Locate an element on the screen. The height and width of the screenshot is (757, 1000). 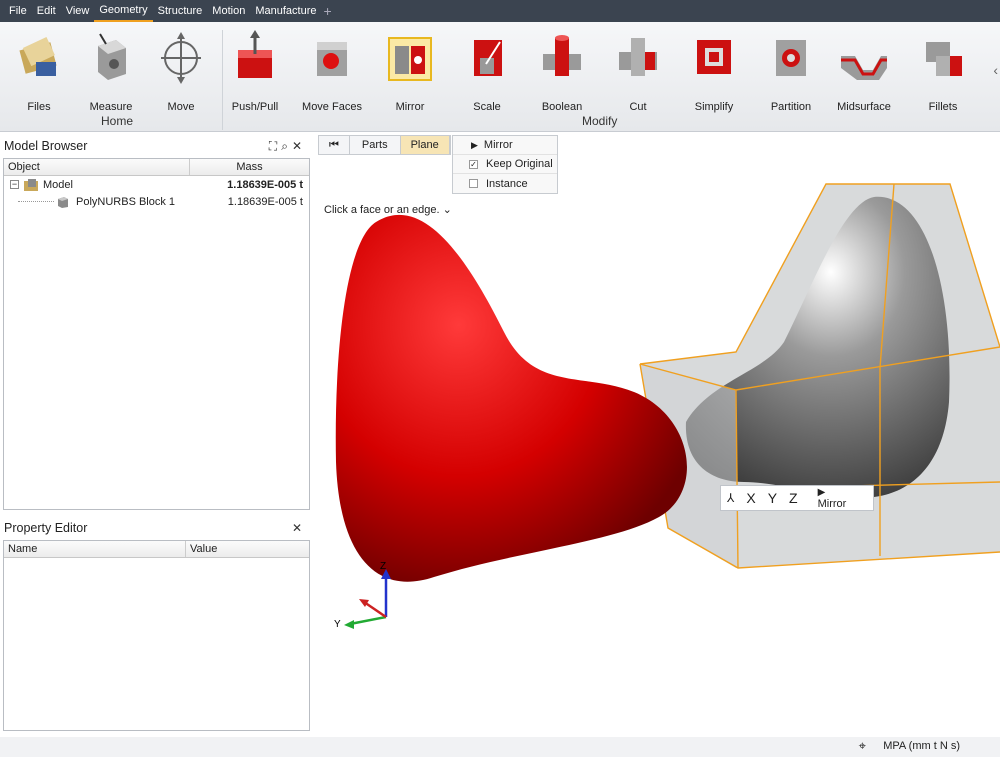
play-icon: ▶ is located at coordinates (821, 492).